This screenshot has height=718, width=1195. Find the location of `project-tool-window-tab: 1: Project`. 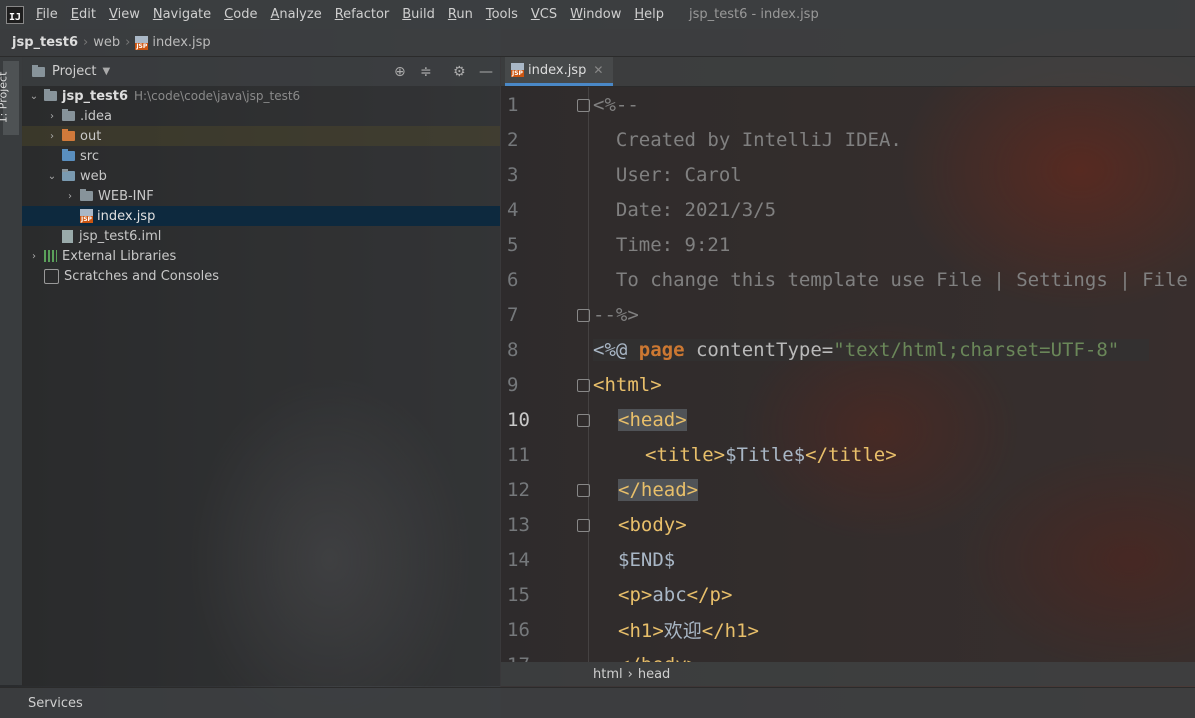

project-tool-window-tab: 1: Project is located at coordinates (9, 98).